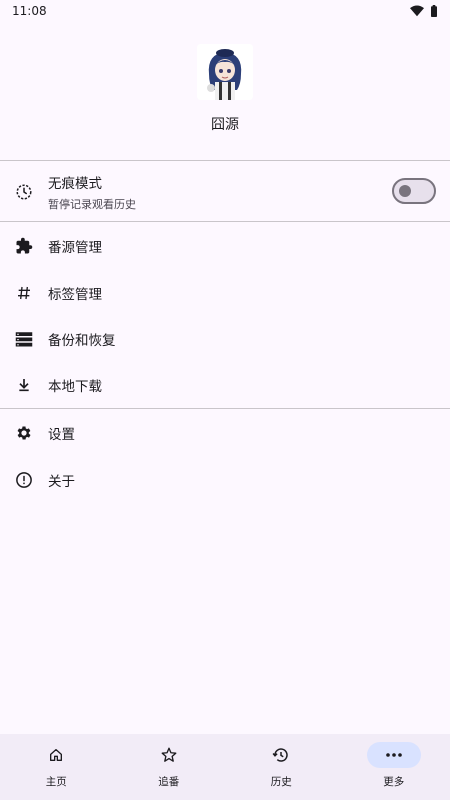 The image size is (450, 800). What do you see at coordinates (225, 293) in the screenshot?
I see `menu-item-tag-manage: 标签管理` at bounding box center [225, 293].